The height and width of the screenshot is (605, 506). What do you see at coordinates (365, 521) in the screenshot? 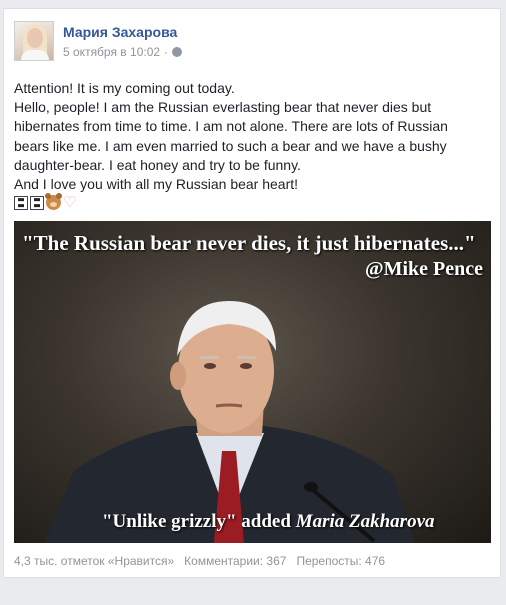
I see `quote-bottom-name: Maria Zakharova` at bounding box center [365, 521].